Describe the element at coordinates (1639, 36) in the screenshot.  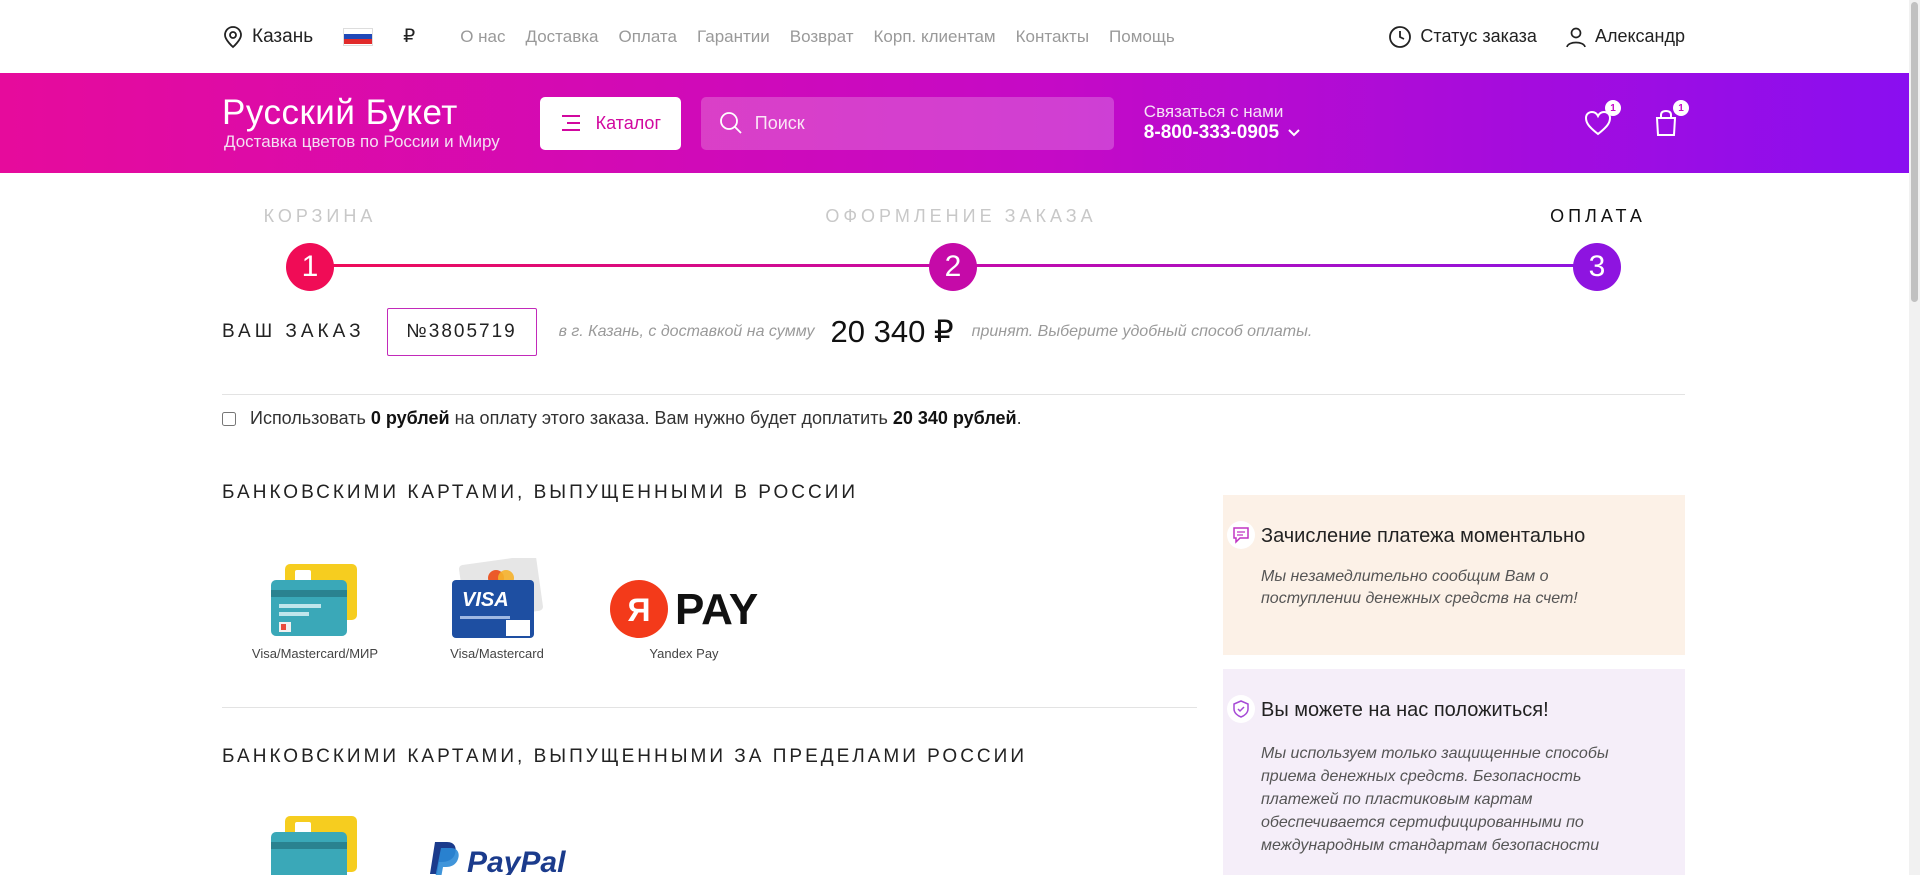
I see `user-name: Александр` at that location.